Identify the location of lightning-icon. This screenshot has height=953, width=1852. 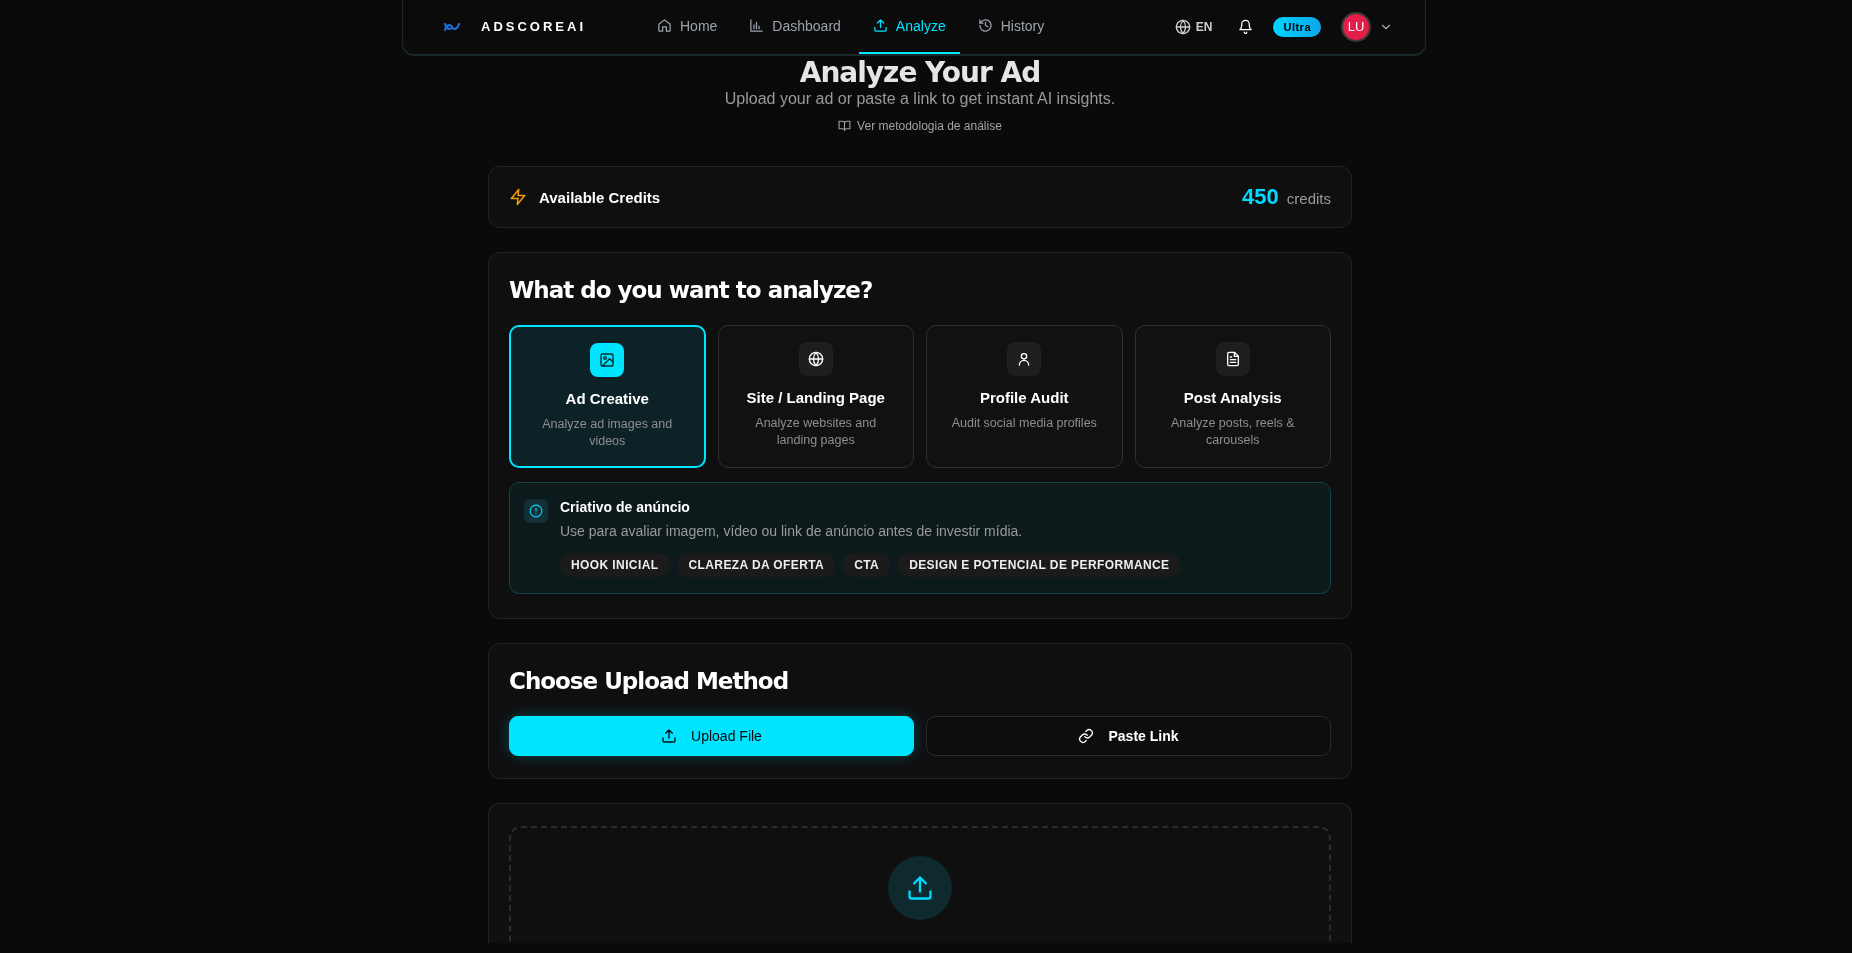
(518, 197).